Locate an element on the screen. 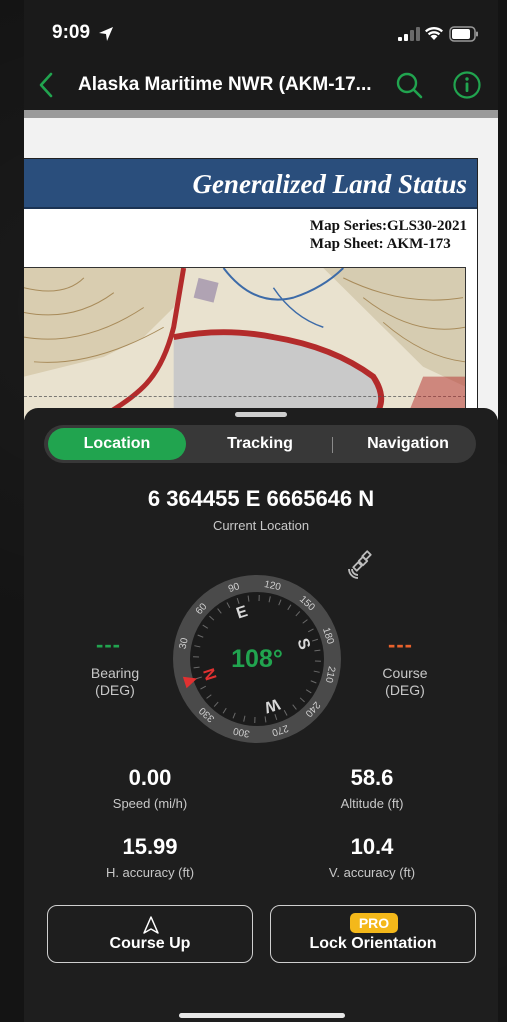 The height and width of the screenshot is (1022, 507). navigation-arrow-icon is located at coordinates (151, 925).